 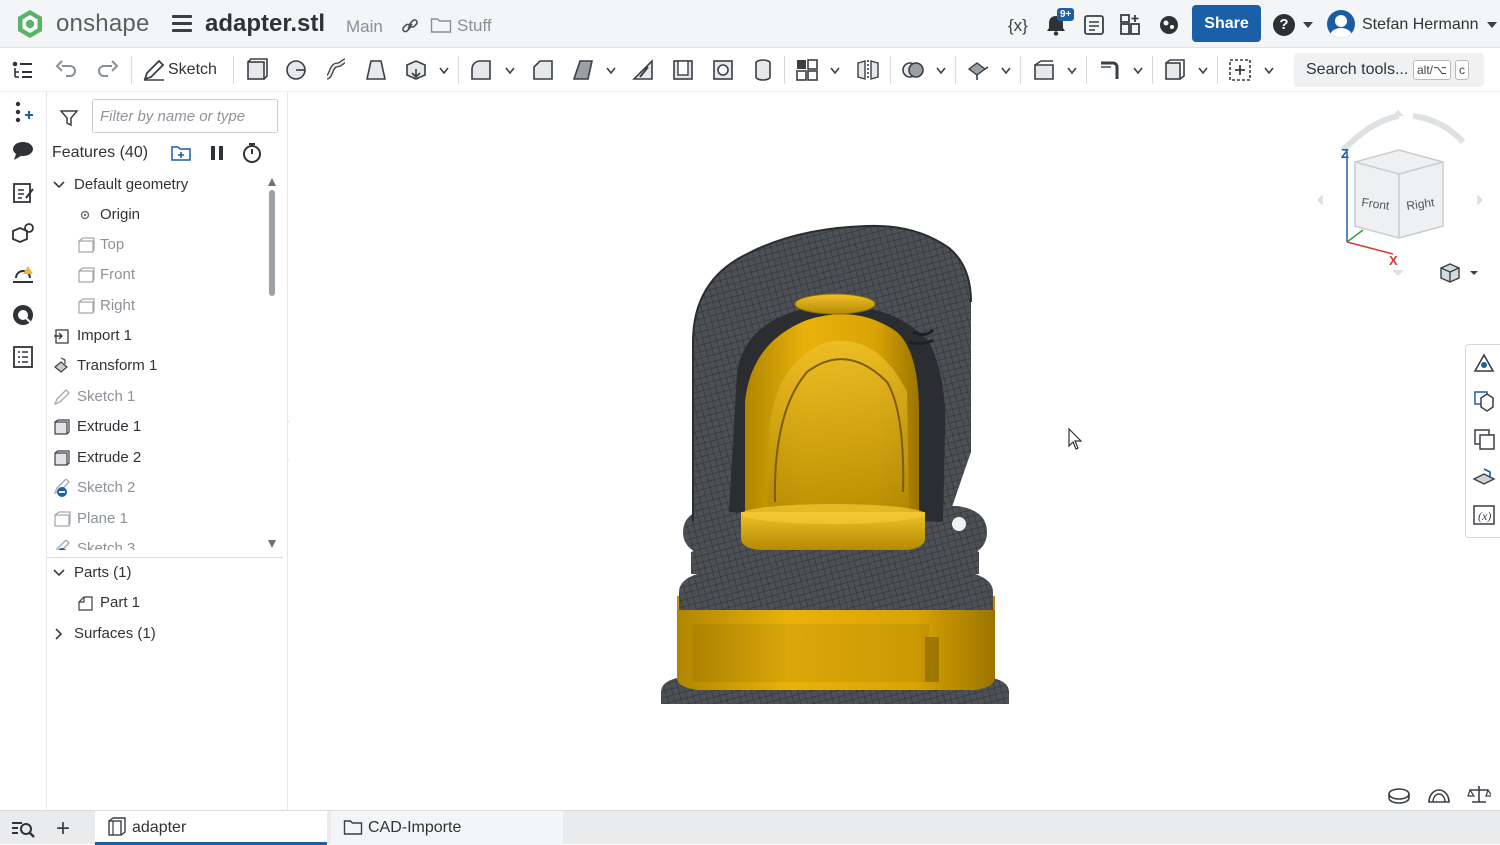 I want to click on instances-icon, so click(x=23, y=112).